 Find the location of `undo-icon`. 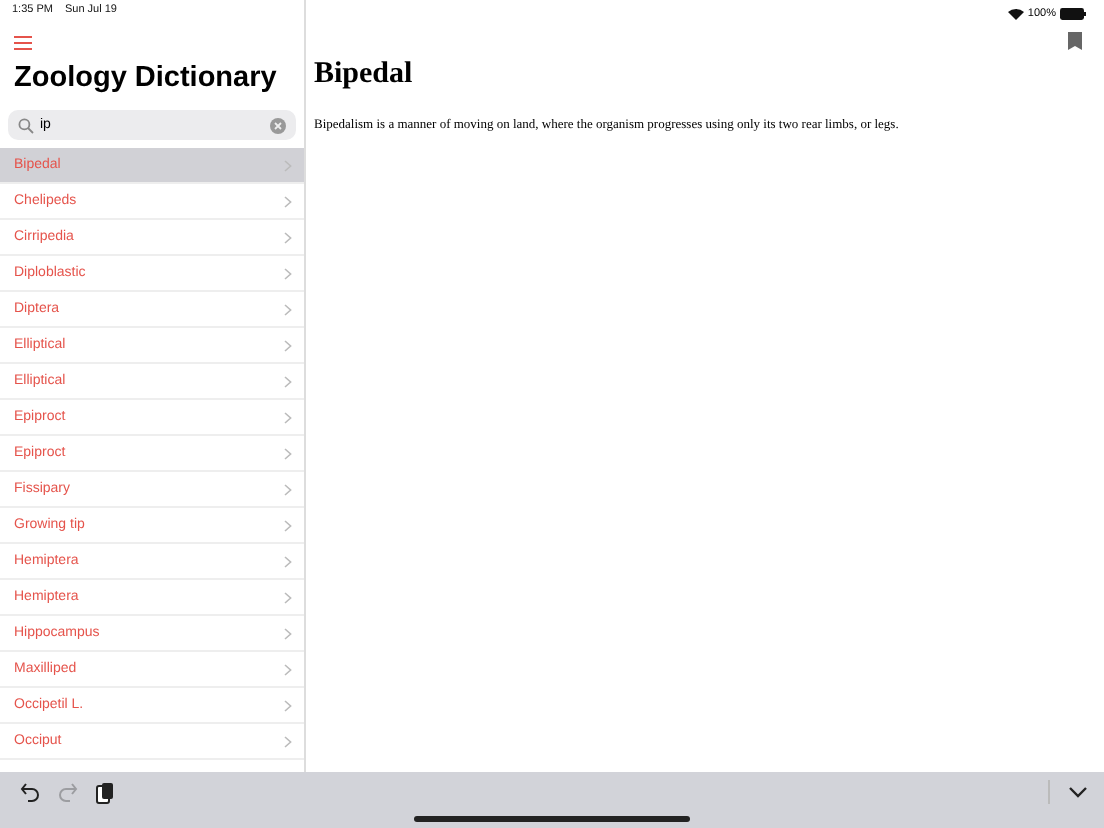

undo-icon is located at coordinates (30, 792).